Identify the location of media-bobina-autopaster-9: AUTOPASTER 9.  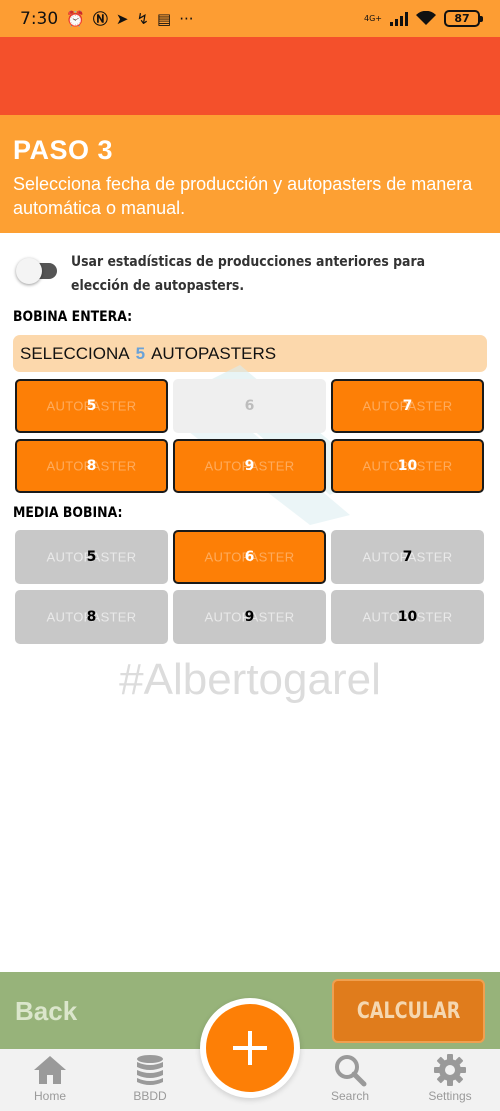
(249, 617).